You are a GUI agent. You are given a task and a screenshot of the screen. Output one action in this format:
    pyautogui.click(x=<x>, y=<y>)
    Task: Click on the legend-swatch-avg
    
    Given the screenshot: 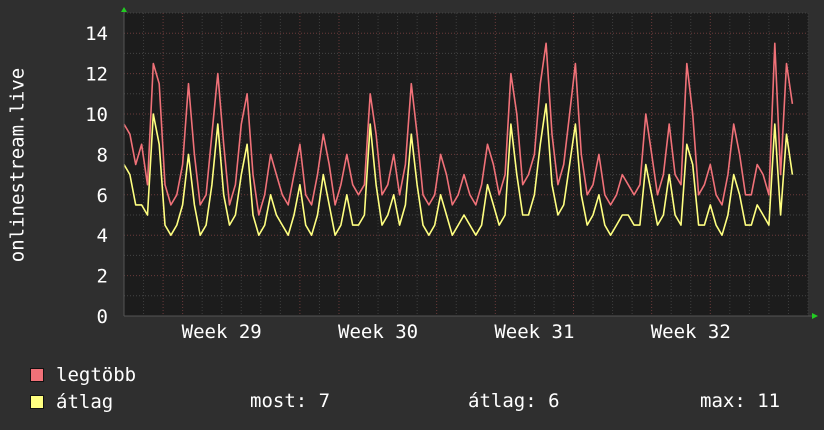 What is the action you would take?
    pyautogui.click(x=37, y=402)
    